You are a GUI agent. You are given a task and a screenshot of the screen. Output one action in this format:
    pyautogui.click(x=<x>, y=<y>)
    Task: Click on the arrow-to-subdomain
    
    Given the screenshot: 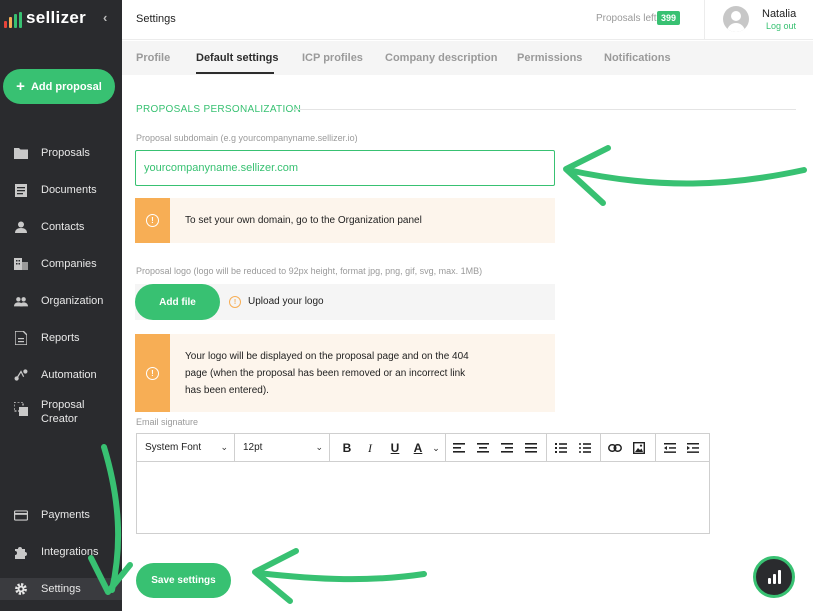 What is the action you would take?
    pyautogui.click(x=686, y=177)
    